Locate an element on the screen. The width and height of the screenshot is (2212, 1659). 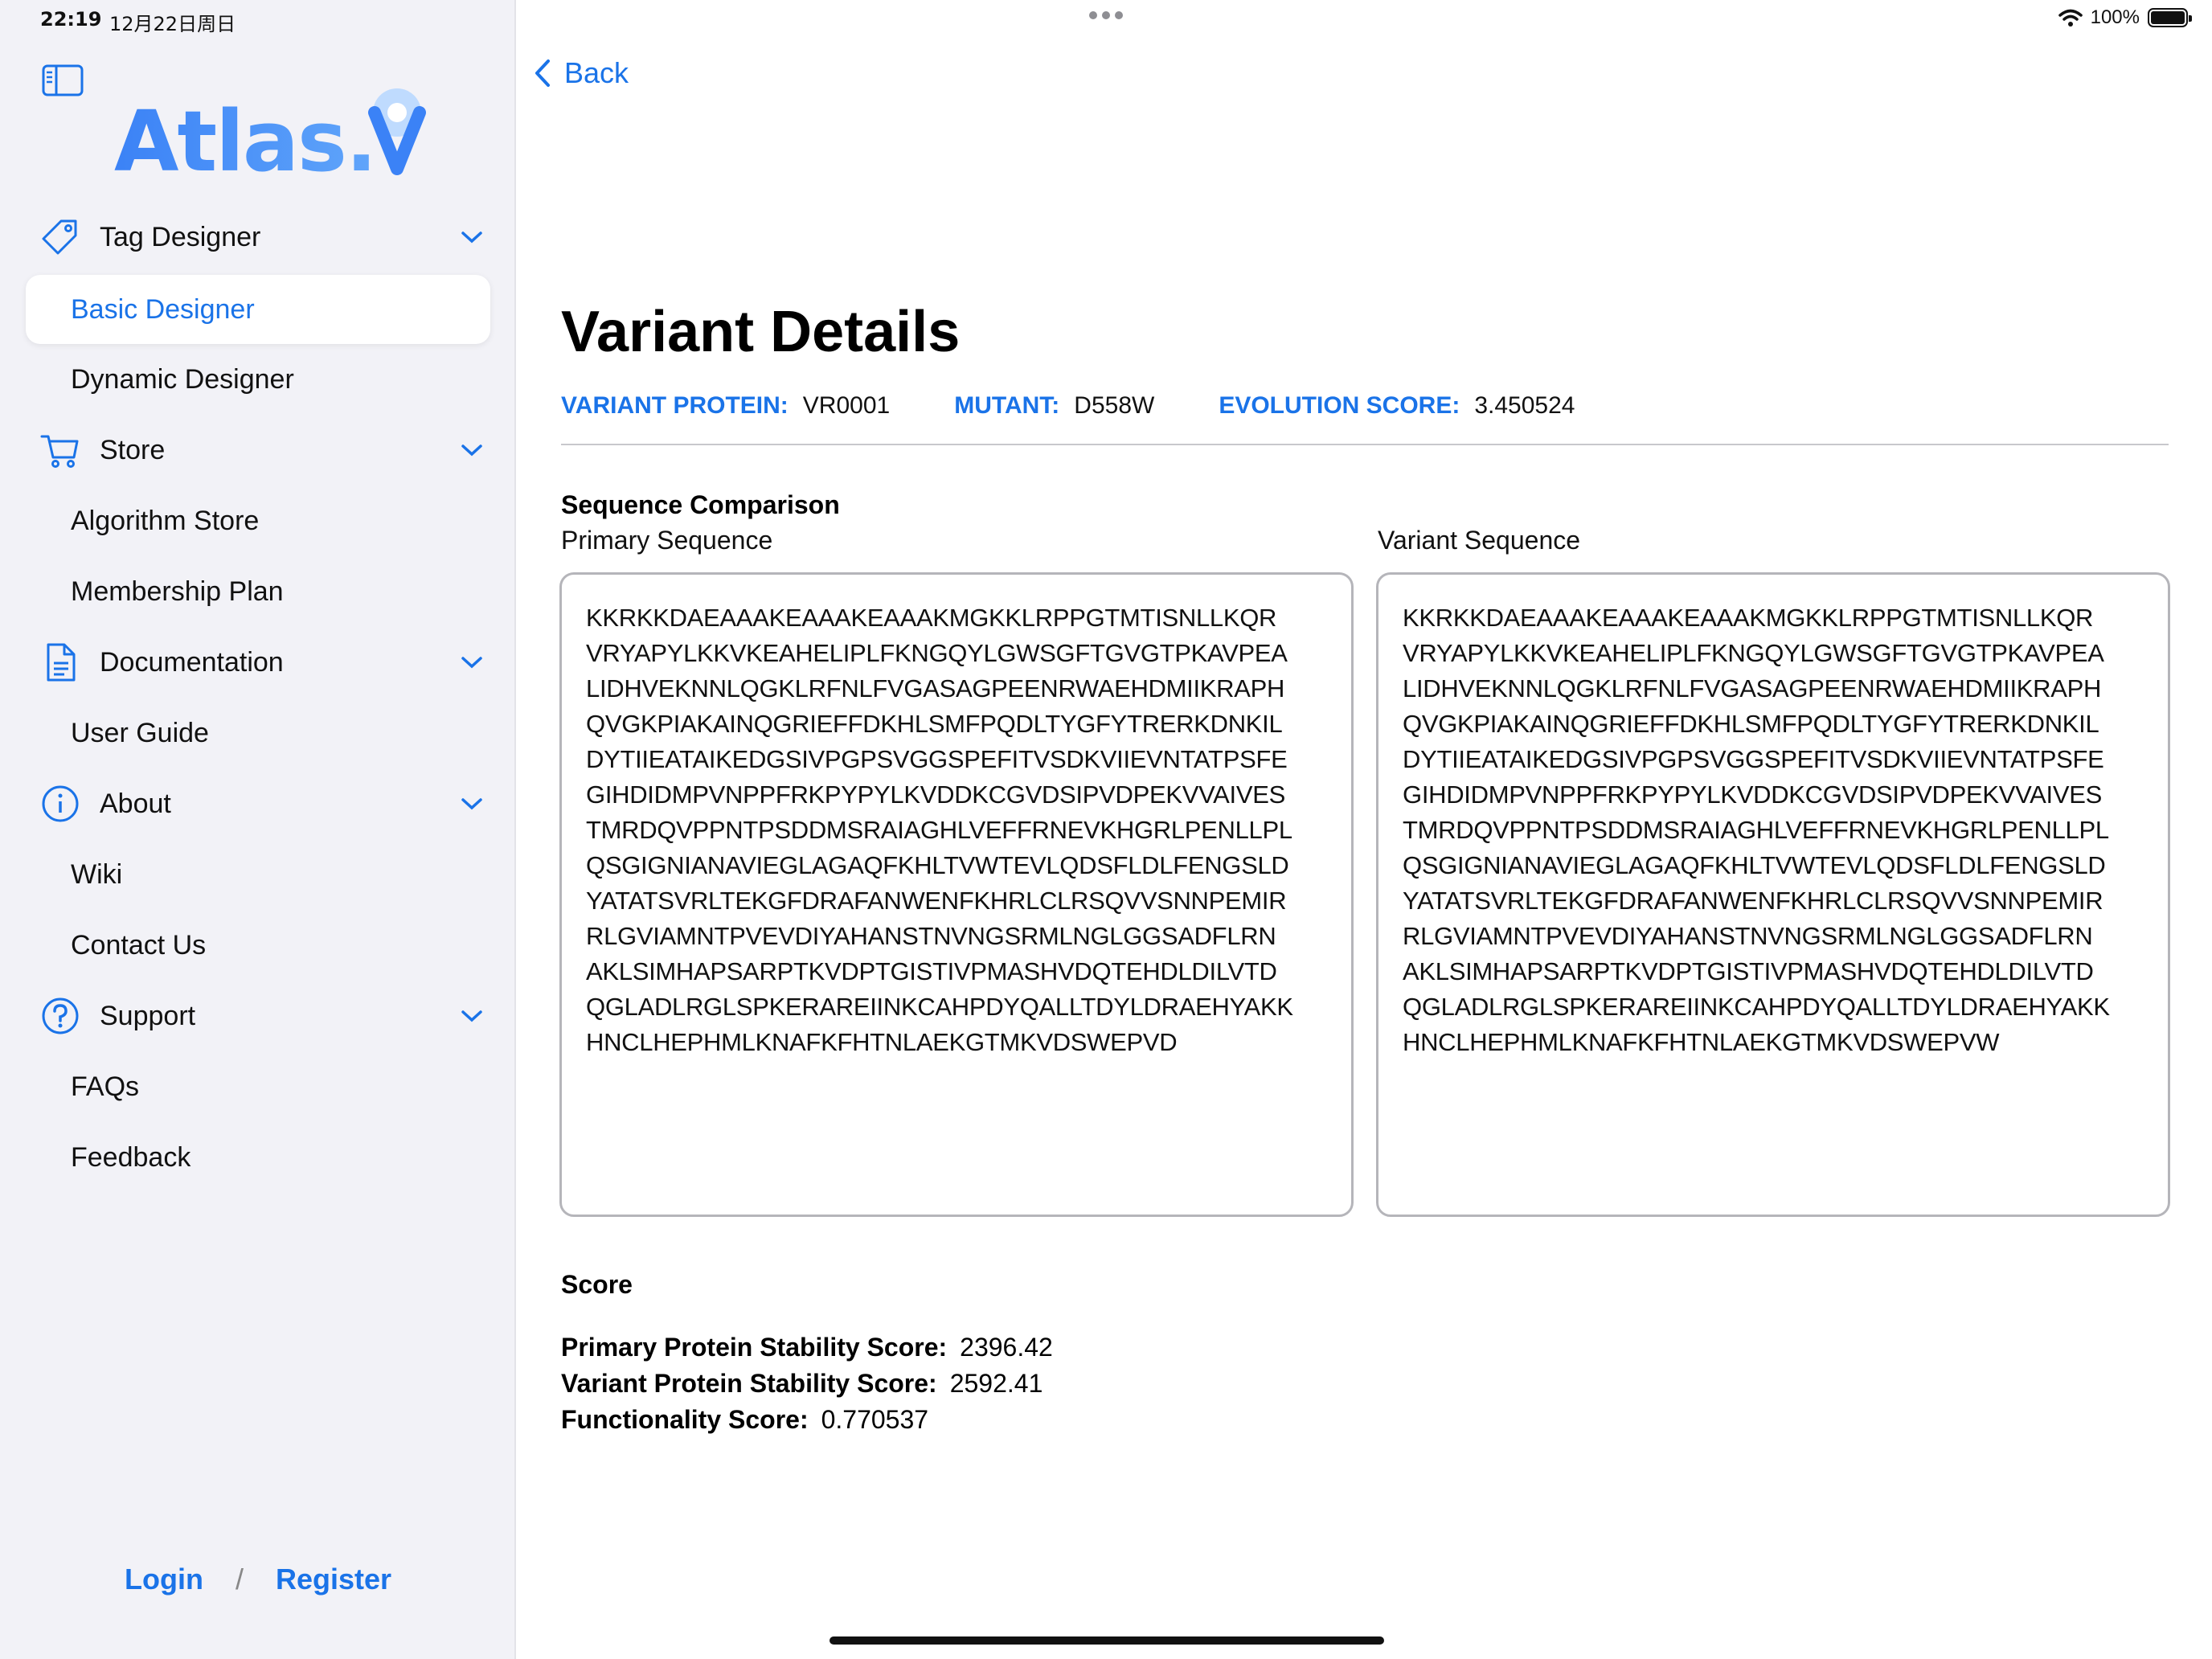
sidebar-item-wiki: Wiki is located at coordinates (96, 874).